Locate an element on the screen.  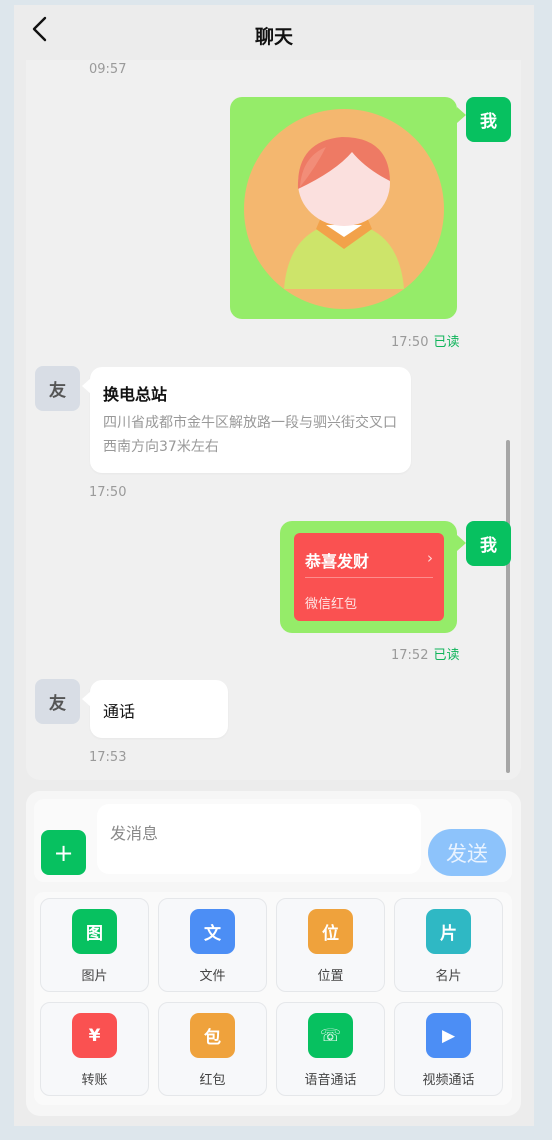
tool-label: 语音通话 is located at coordinates (330, 1080).